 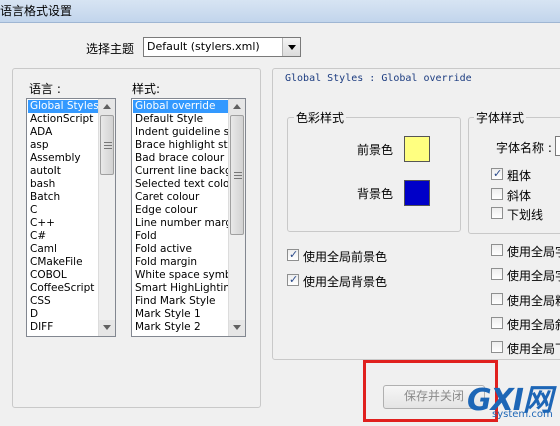 What do you see at coordinates (417, 193) in the screenshot?
I see `bg-color-swatch` at bounding box center [417, 193].